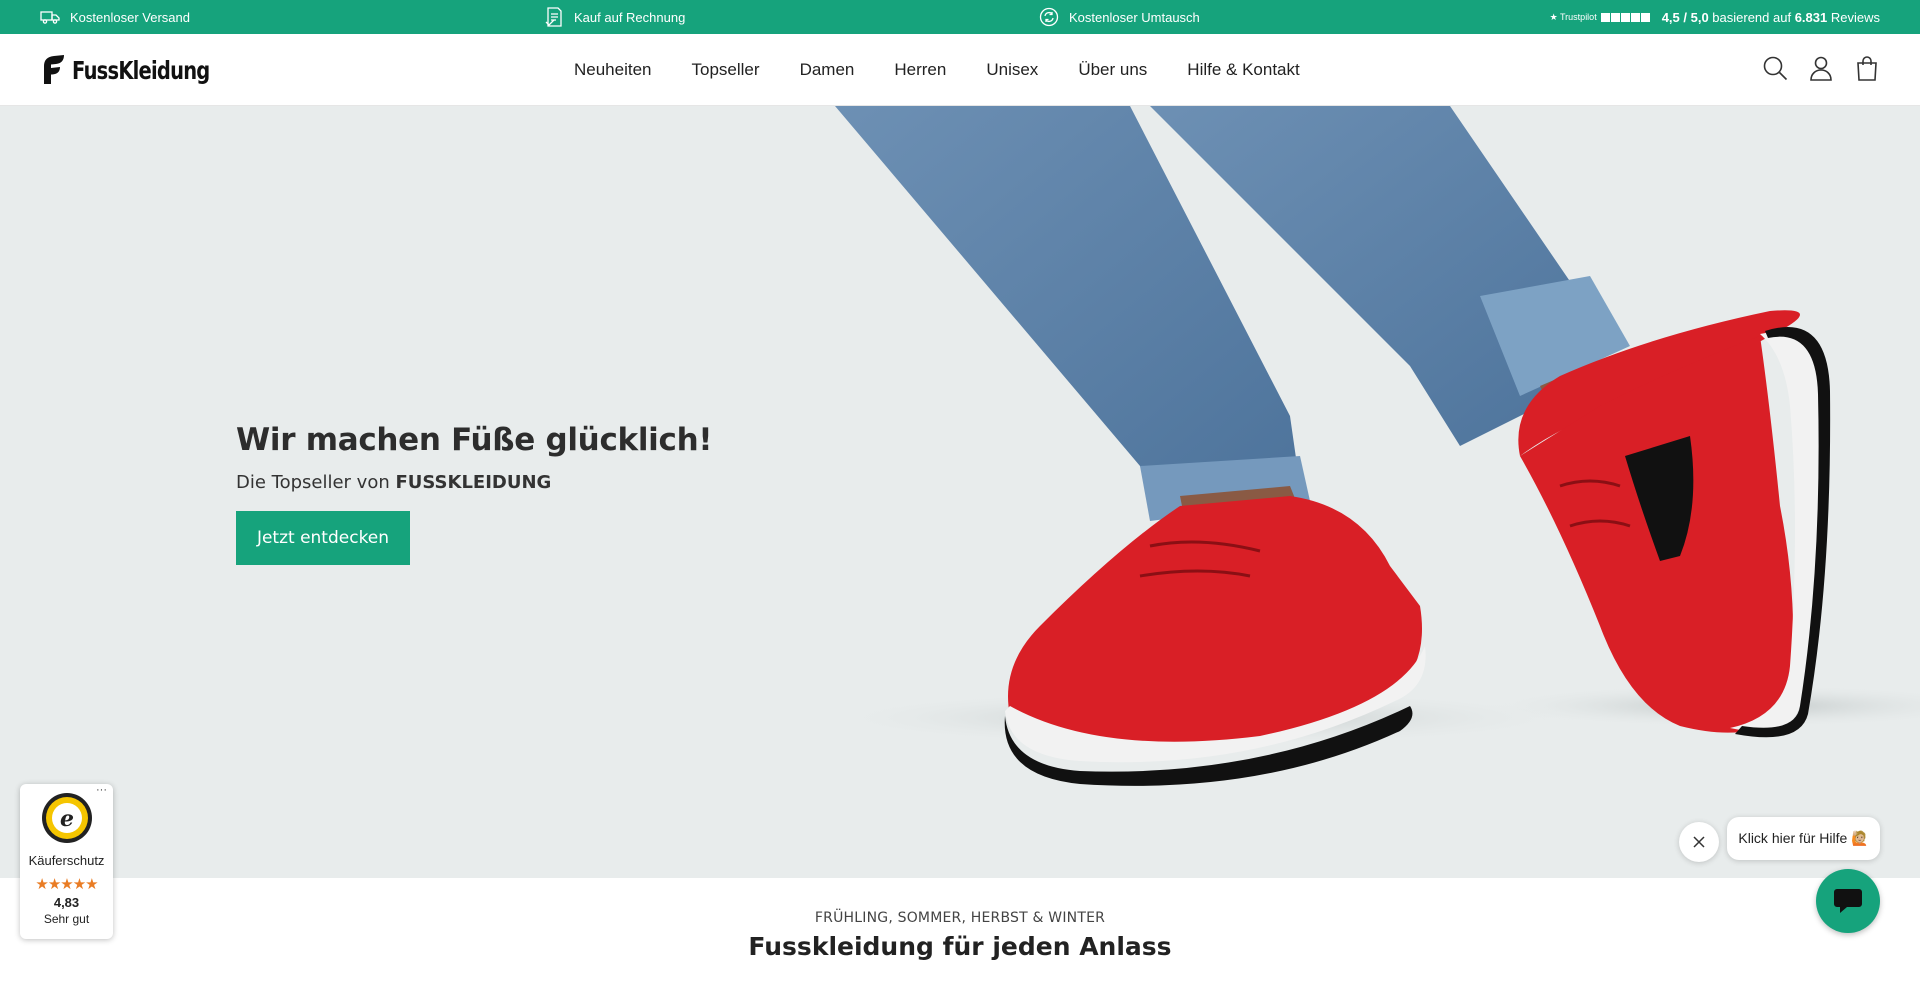 The height and width of the screenshot is (993, 1920). What do you see at coordinates (323, 538) in the screenshot?
I see `hero-cta-button: Jetzt entdecken` at bounding box center [323, 538].